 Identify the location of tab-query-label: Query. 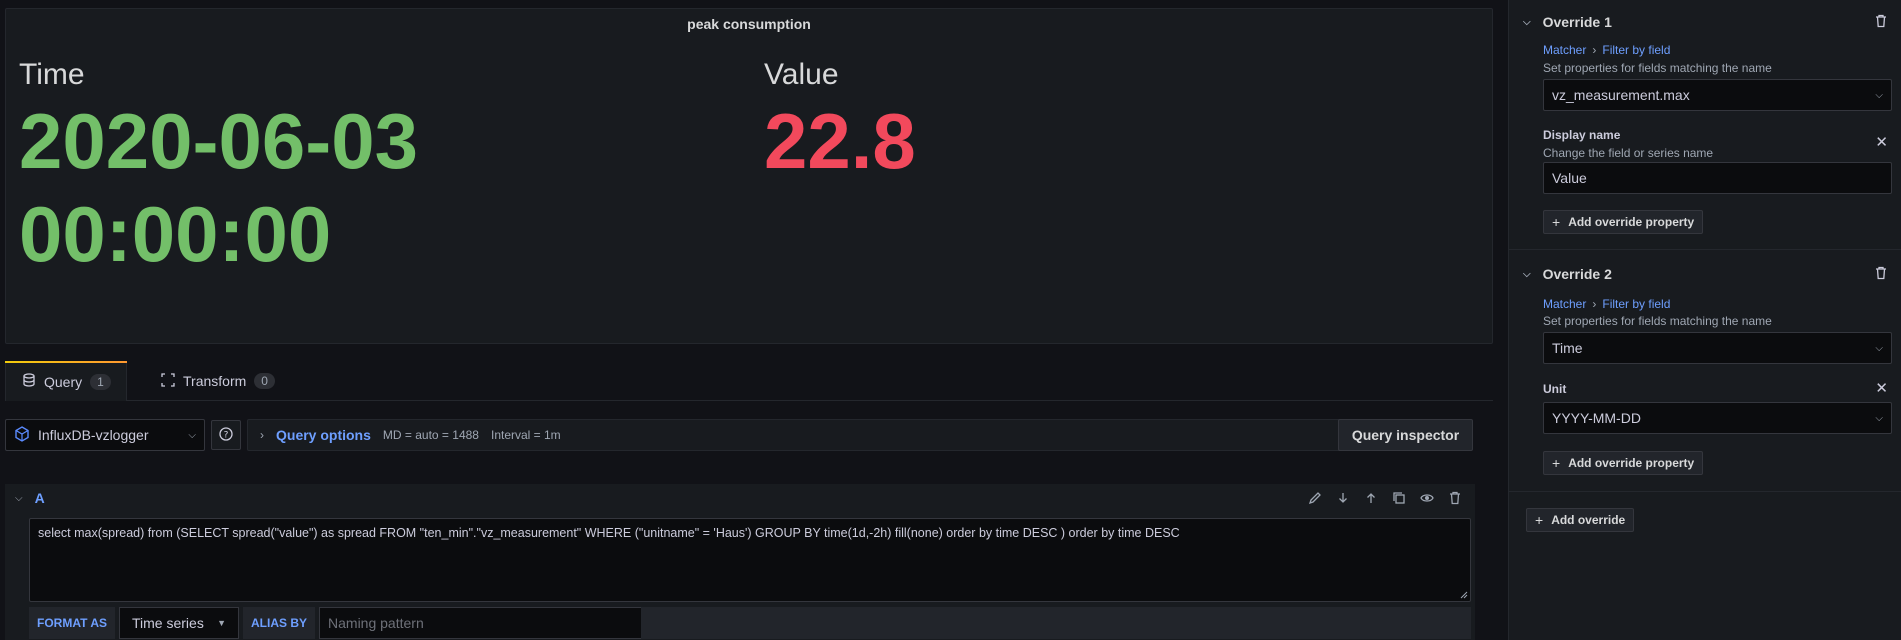
(63, 381).